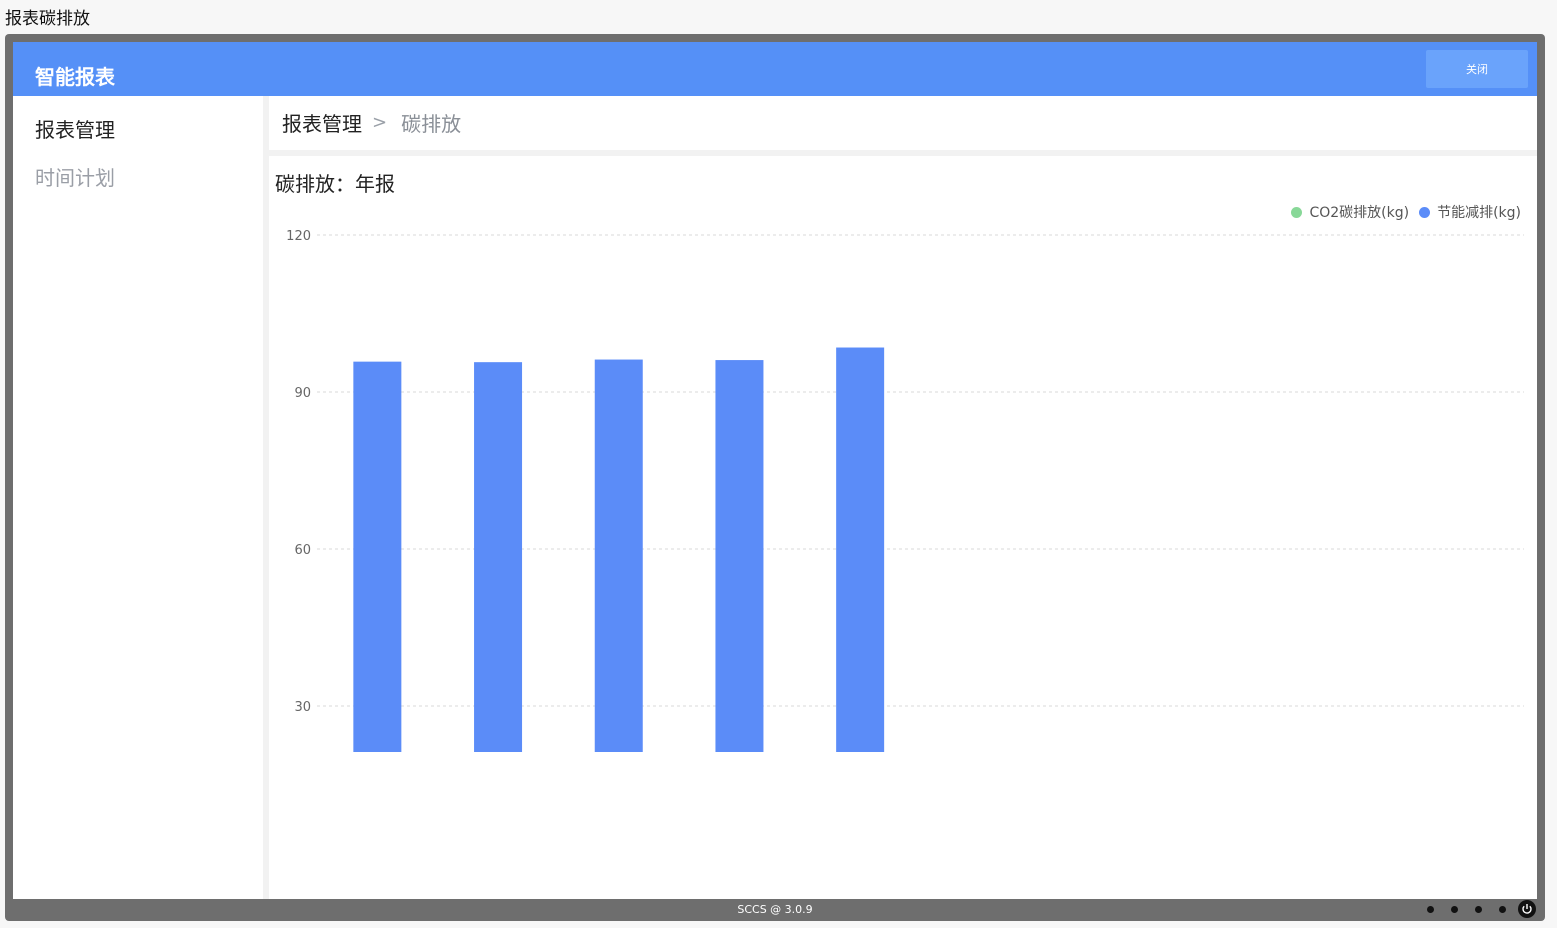 This screenshot has height=928, width=1557. I want to click on y-tick-label: 120, so click(298, 236).